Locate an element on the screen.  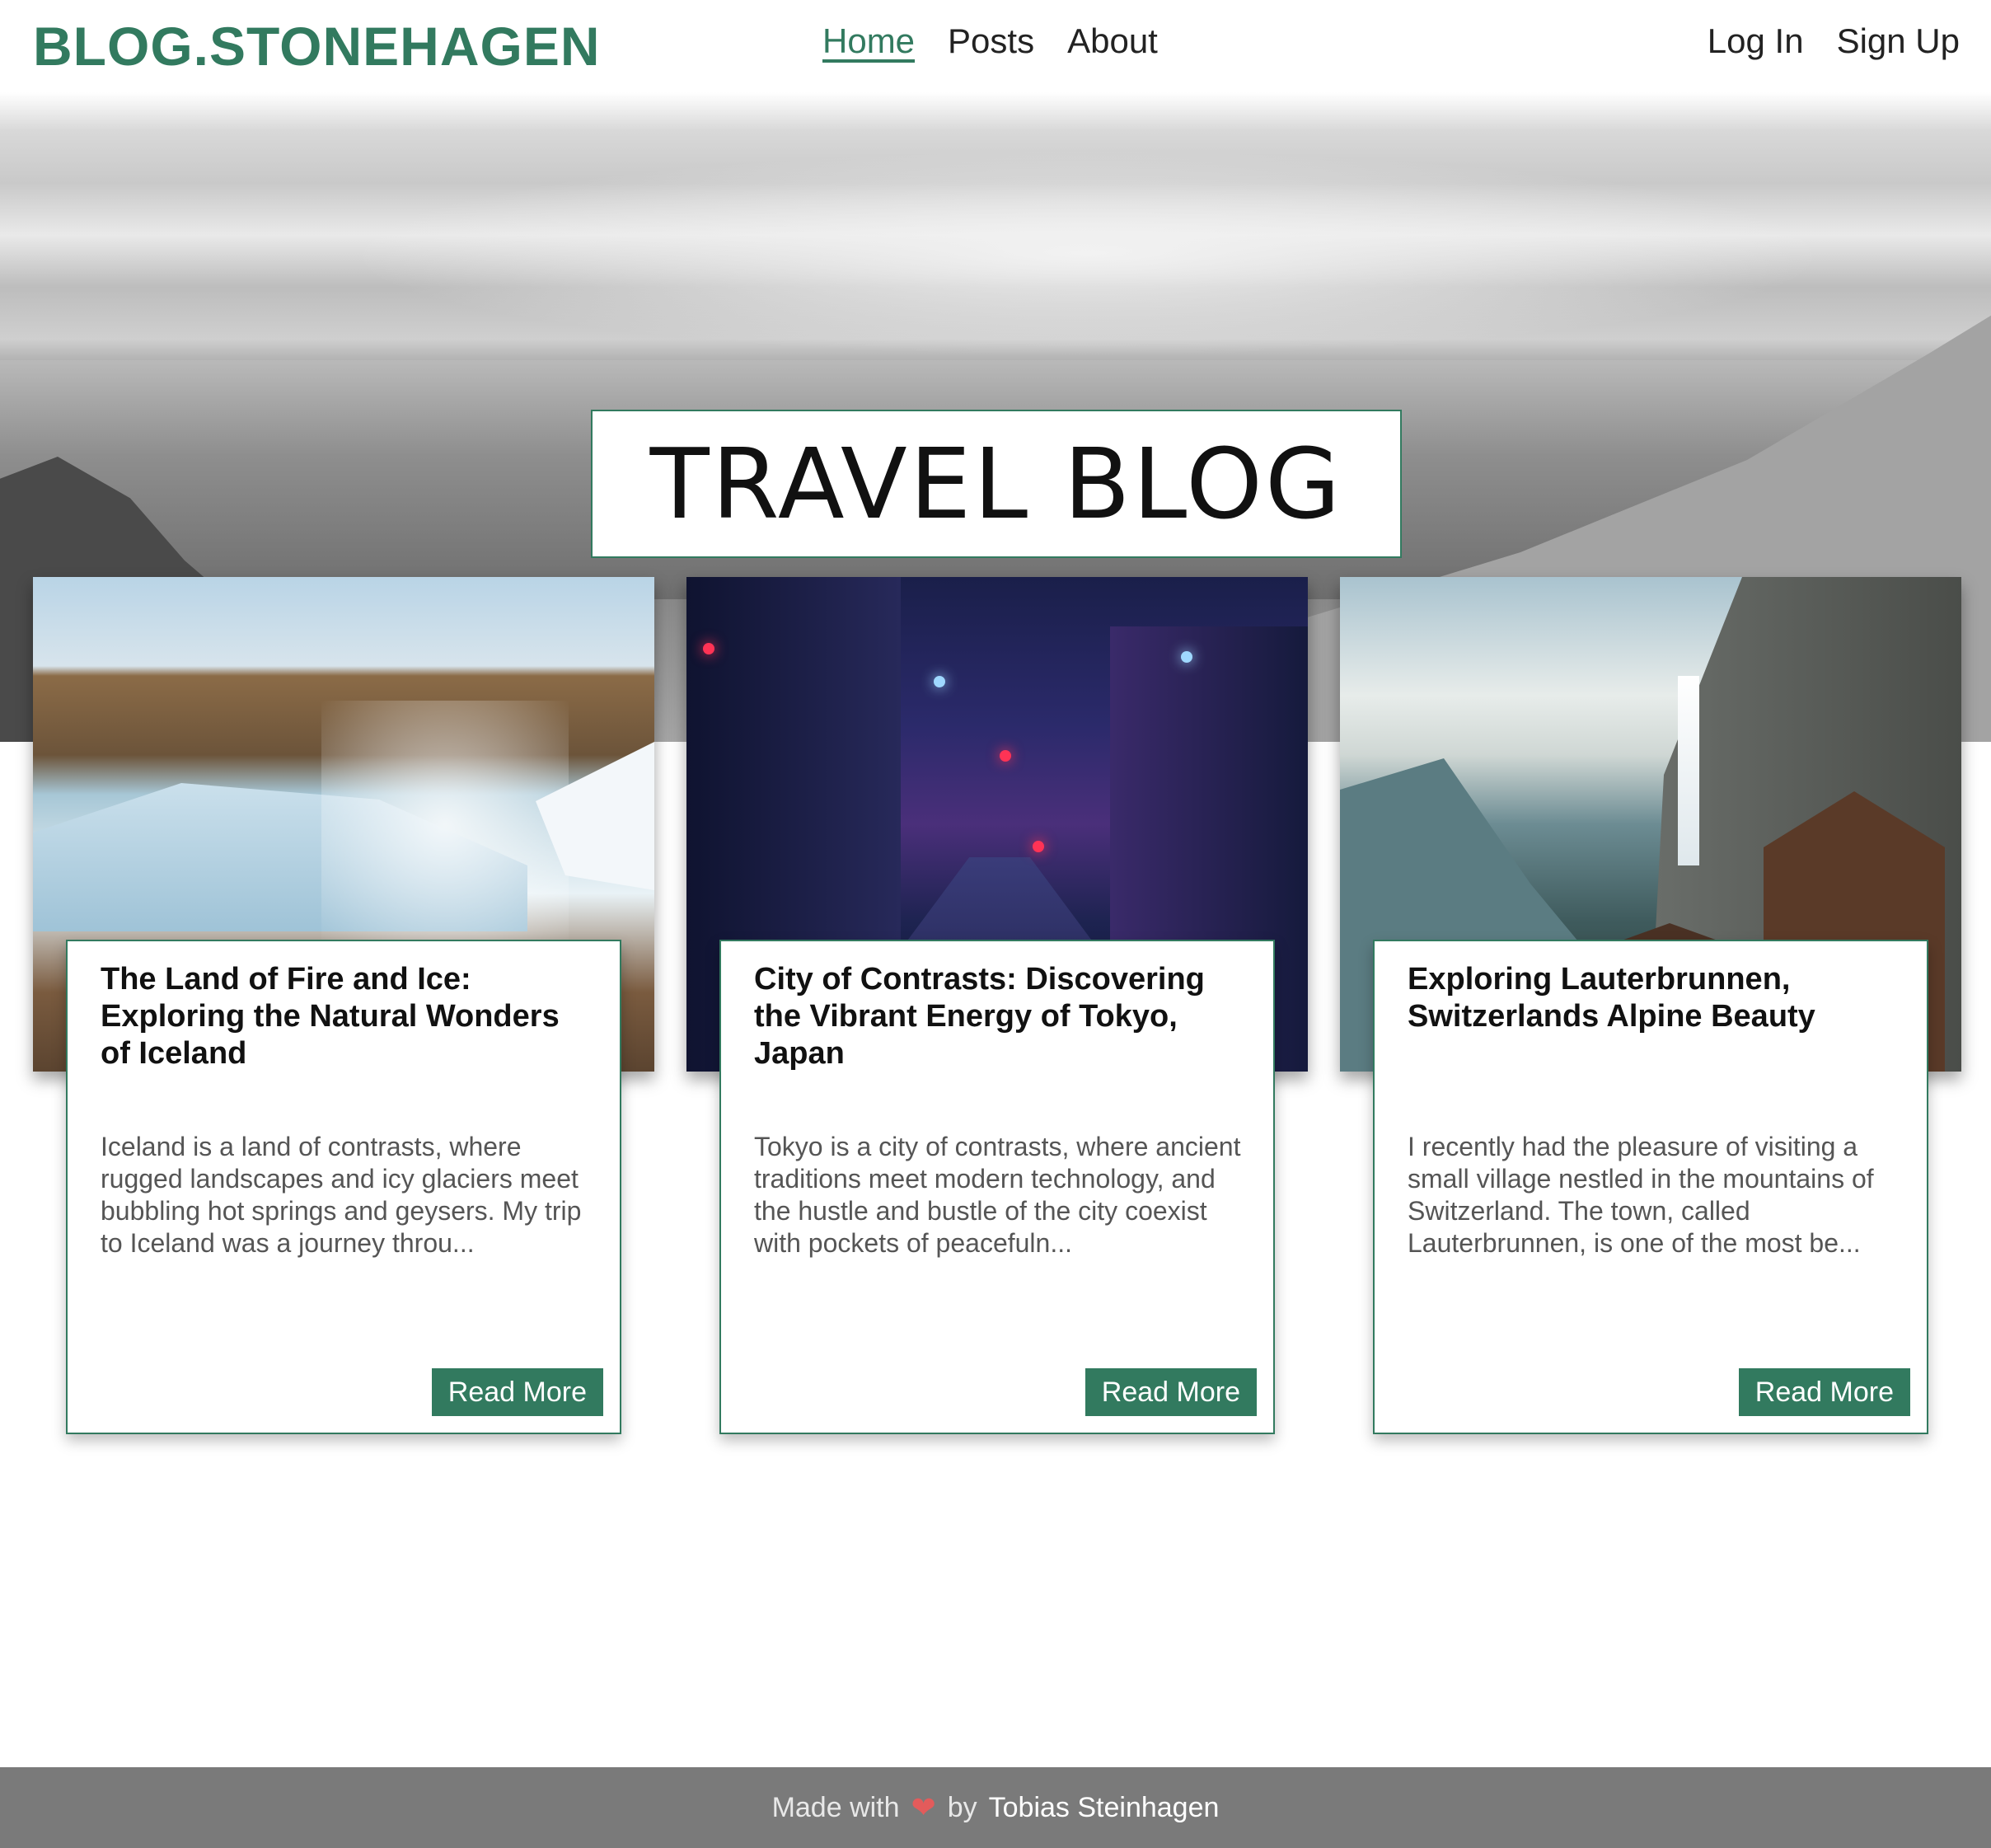
site-logo: BLOG.STONEHAGEN is located at coordinates (317, 46).